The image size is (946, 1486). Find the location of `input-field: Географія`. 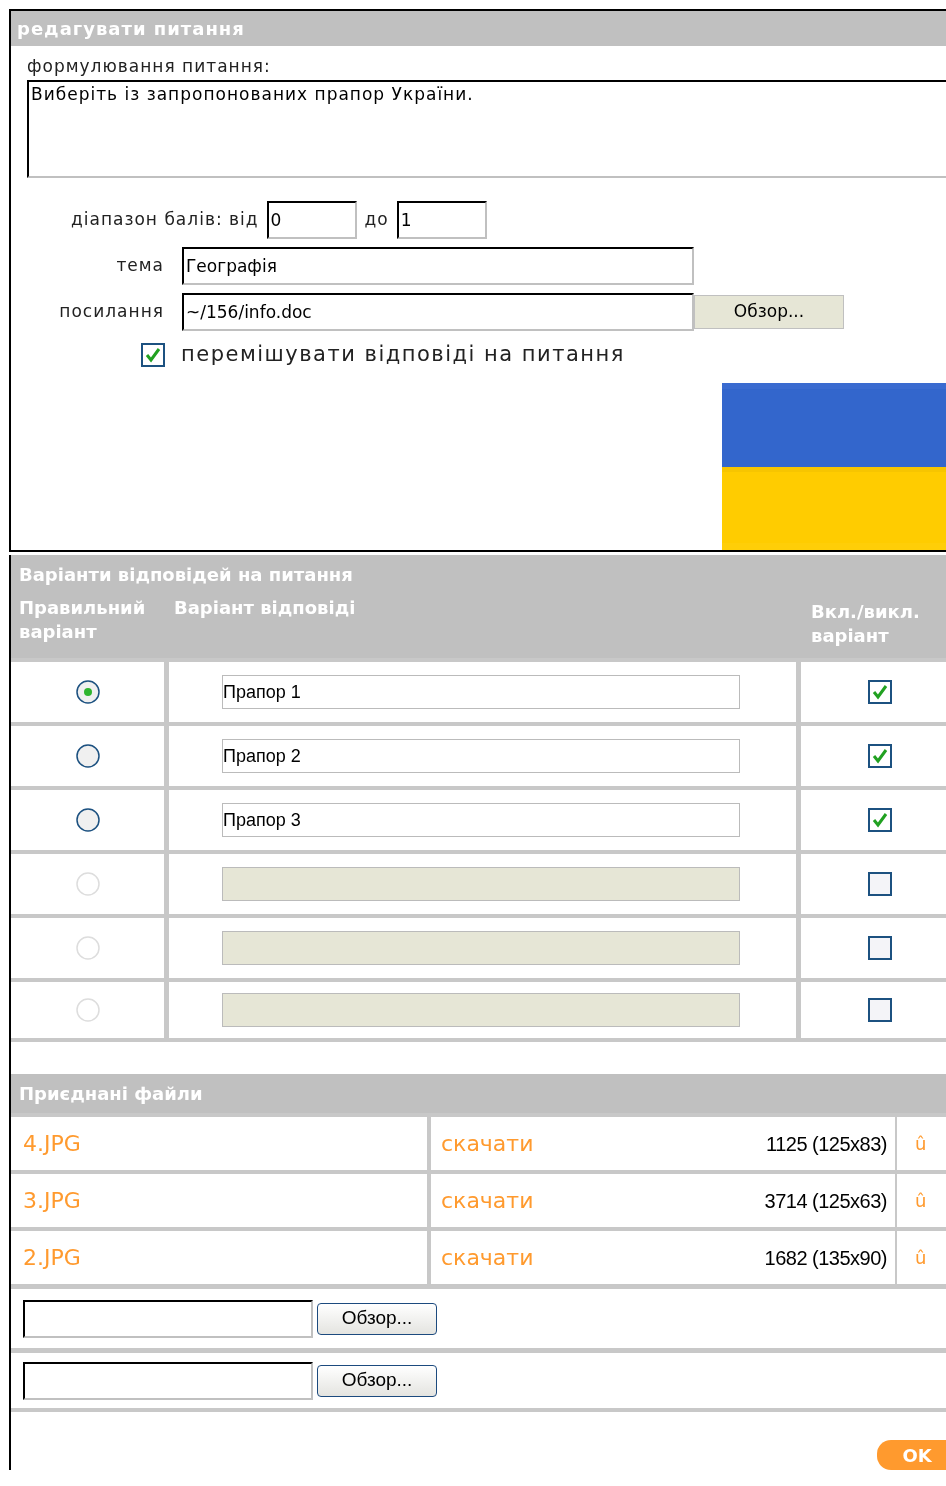

input-field: Географія is located at coordinates (438, 266).